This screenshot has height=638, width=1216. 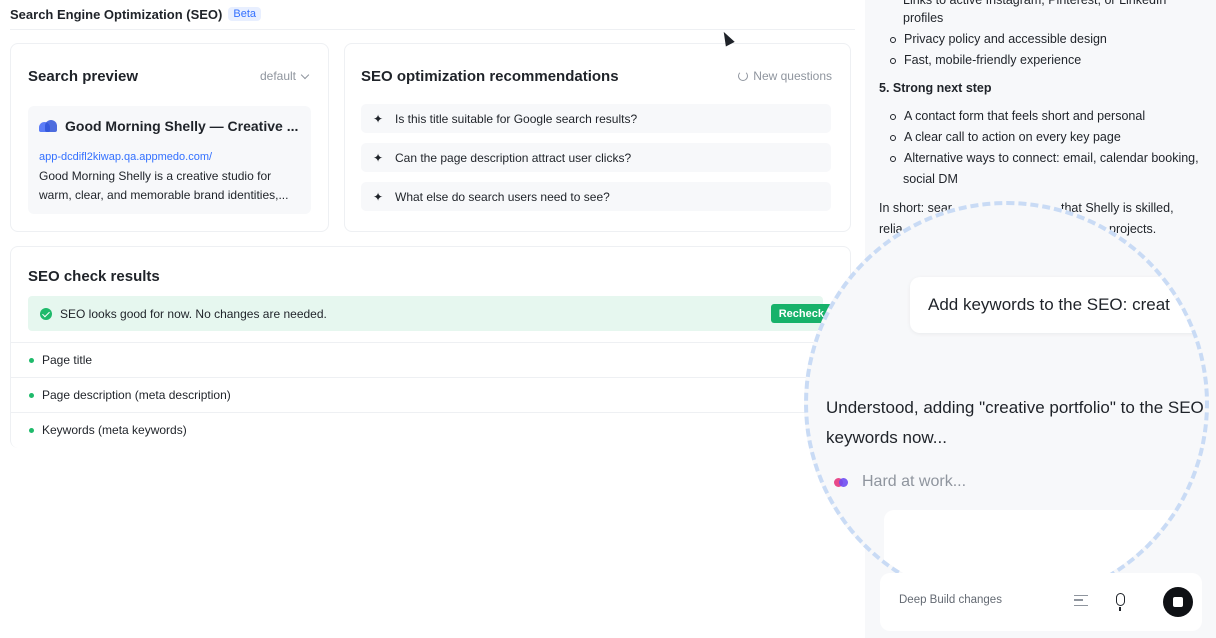 What do you see at coordinates (985, 60) in the screenshot?
I see `chat-bullet: Fast, mobile-friendly experience` at bounding box center [985, 60].